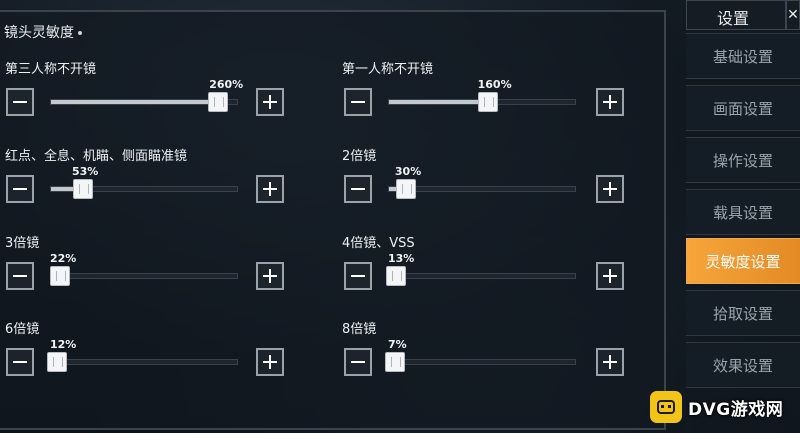 The width and height of the screenshot is (800, 433). I want to click on slider-label: 第三人称不开镜, so click(51, 69).